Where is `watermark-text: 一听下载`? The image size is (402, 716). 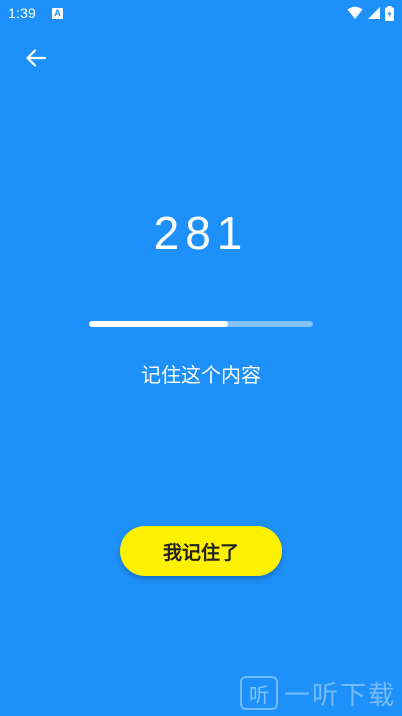 watermark-text: 一听下载 is located at coordinates (339, 695).